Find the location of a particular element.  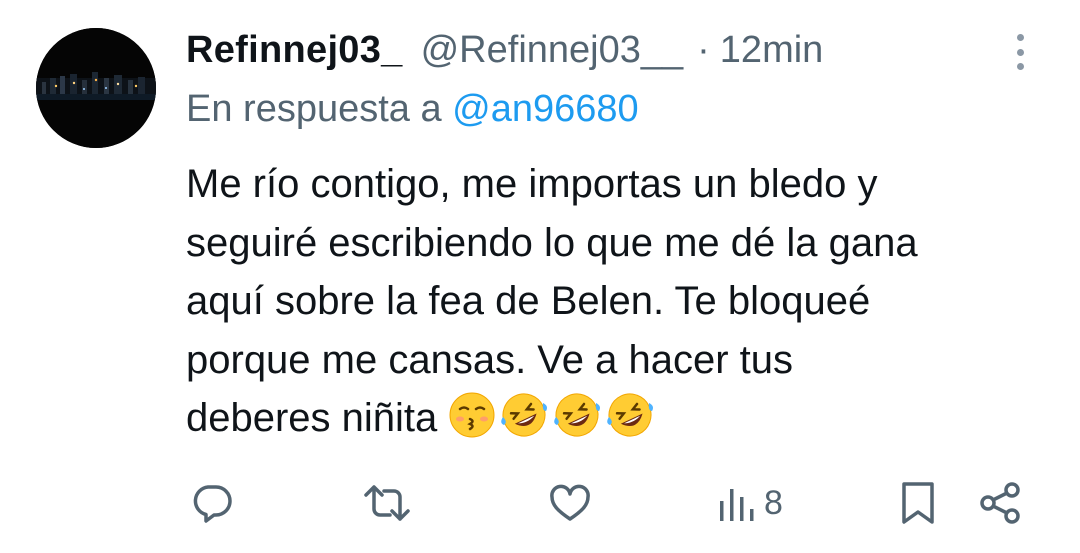

avatar-image is located at coordinates (96, 88).